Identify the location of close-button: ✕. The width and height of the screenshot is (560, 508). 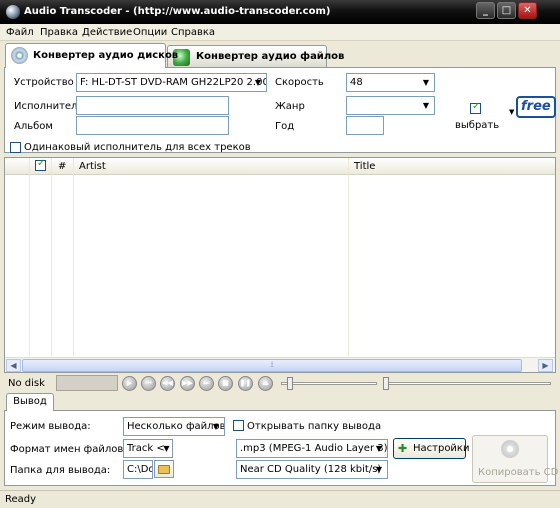
(527, 10).